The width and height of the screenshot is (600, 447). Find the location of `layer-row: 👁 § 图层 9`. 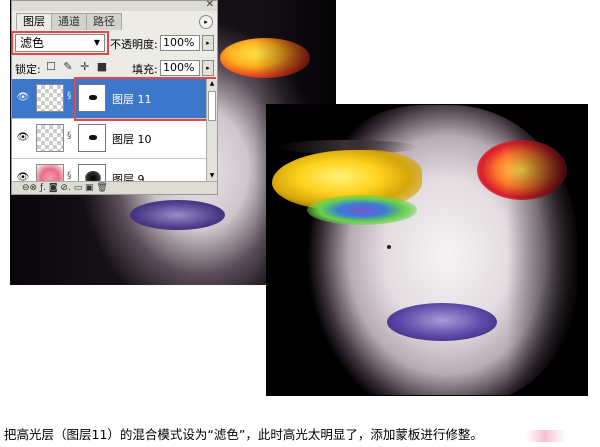

layer-row: 👁 § 图层 9 is located at coordinates (109, 170).